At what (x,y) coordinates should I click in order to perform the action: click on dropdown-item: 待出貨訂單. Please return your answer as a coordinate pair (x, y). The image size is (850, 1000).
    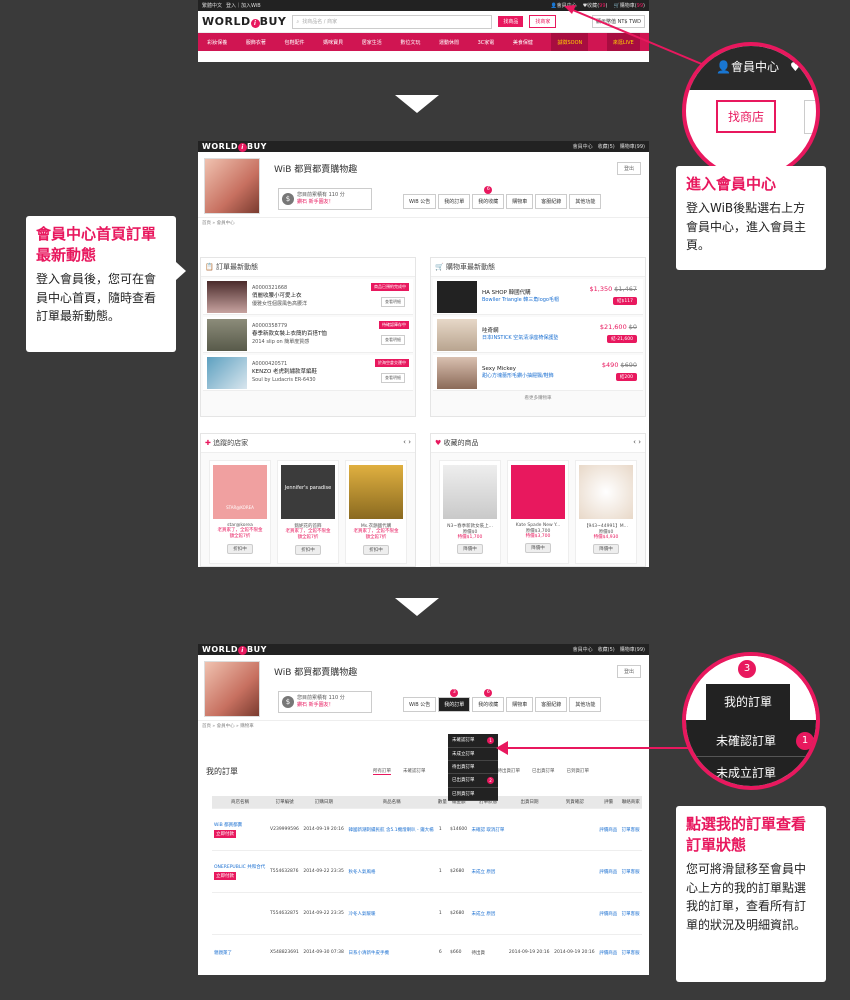
    Looking at the image, I should click on (473, 767).